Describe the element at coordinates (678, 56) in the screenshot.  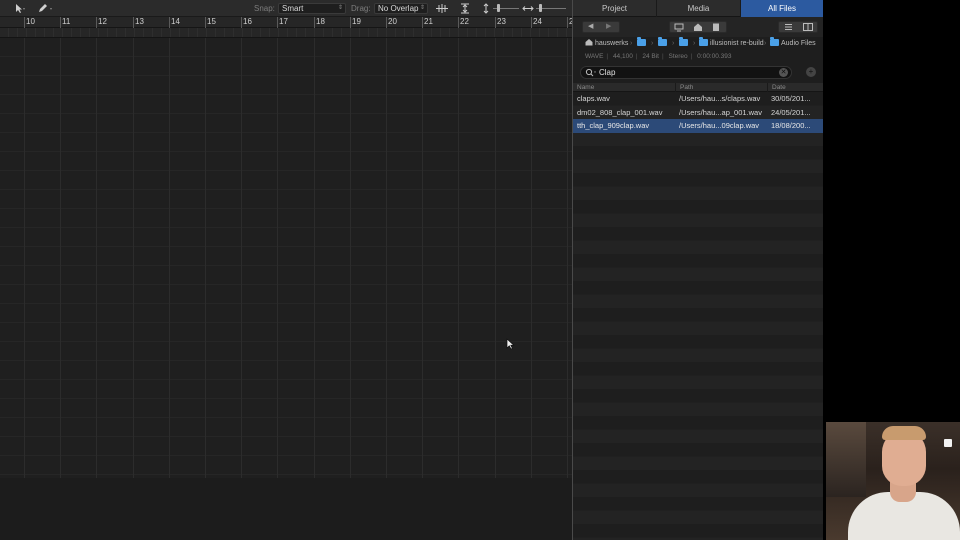
I see `file-channels: Stereo` at that location.